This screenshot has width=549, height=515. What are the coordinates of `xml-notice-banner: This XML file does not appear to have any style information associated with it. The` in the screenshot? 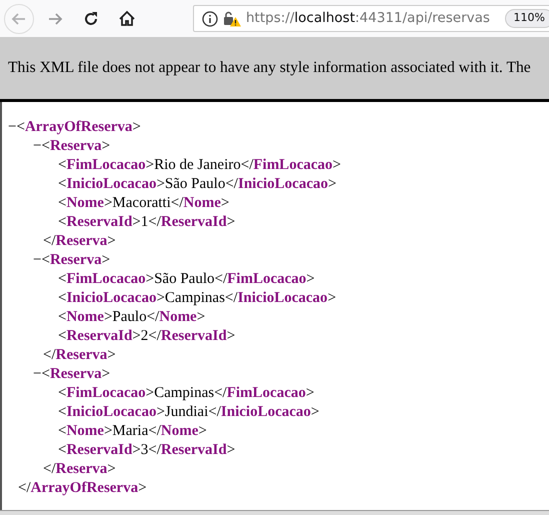 It's located at (274, 69).